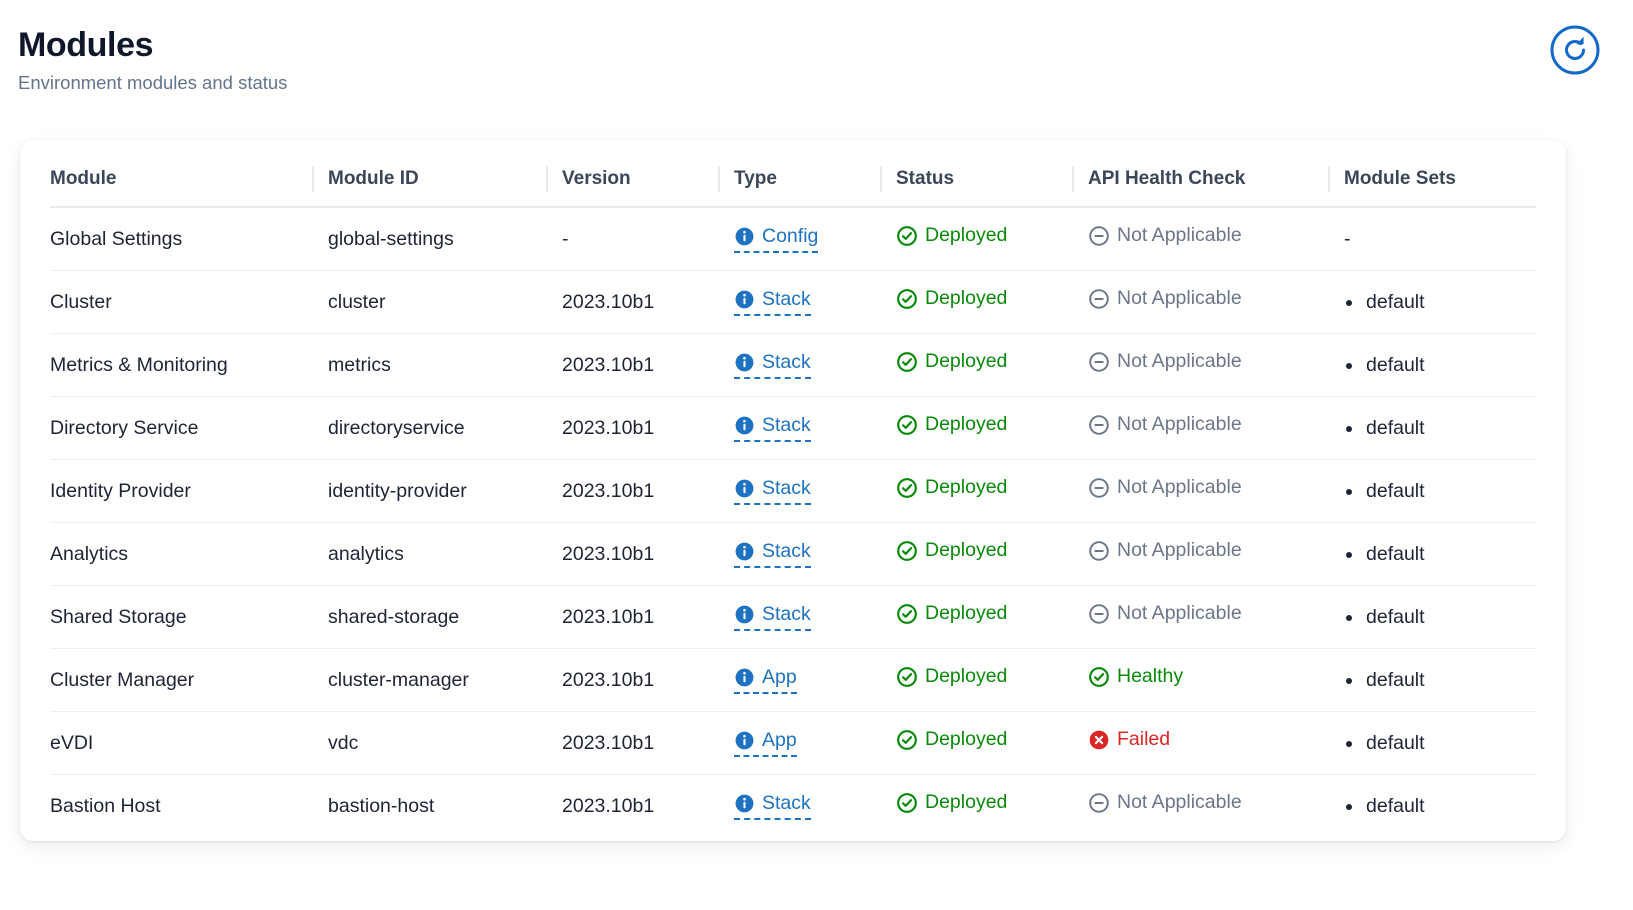  What do you see at coordinates (1208, 174) in the screenshot?
I see `column-header-api-health-check: API Health Check` at bounding box center [1208, 174].